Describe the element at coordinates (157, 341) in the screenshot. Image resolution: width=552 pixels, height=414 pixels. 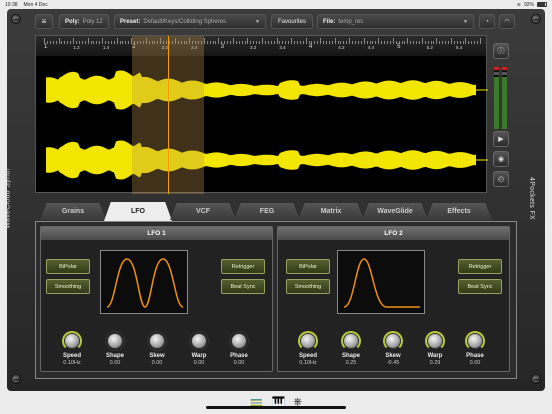
I see `lfo1-skew-knob` at that location.